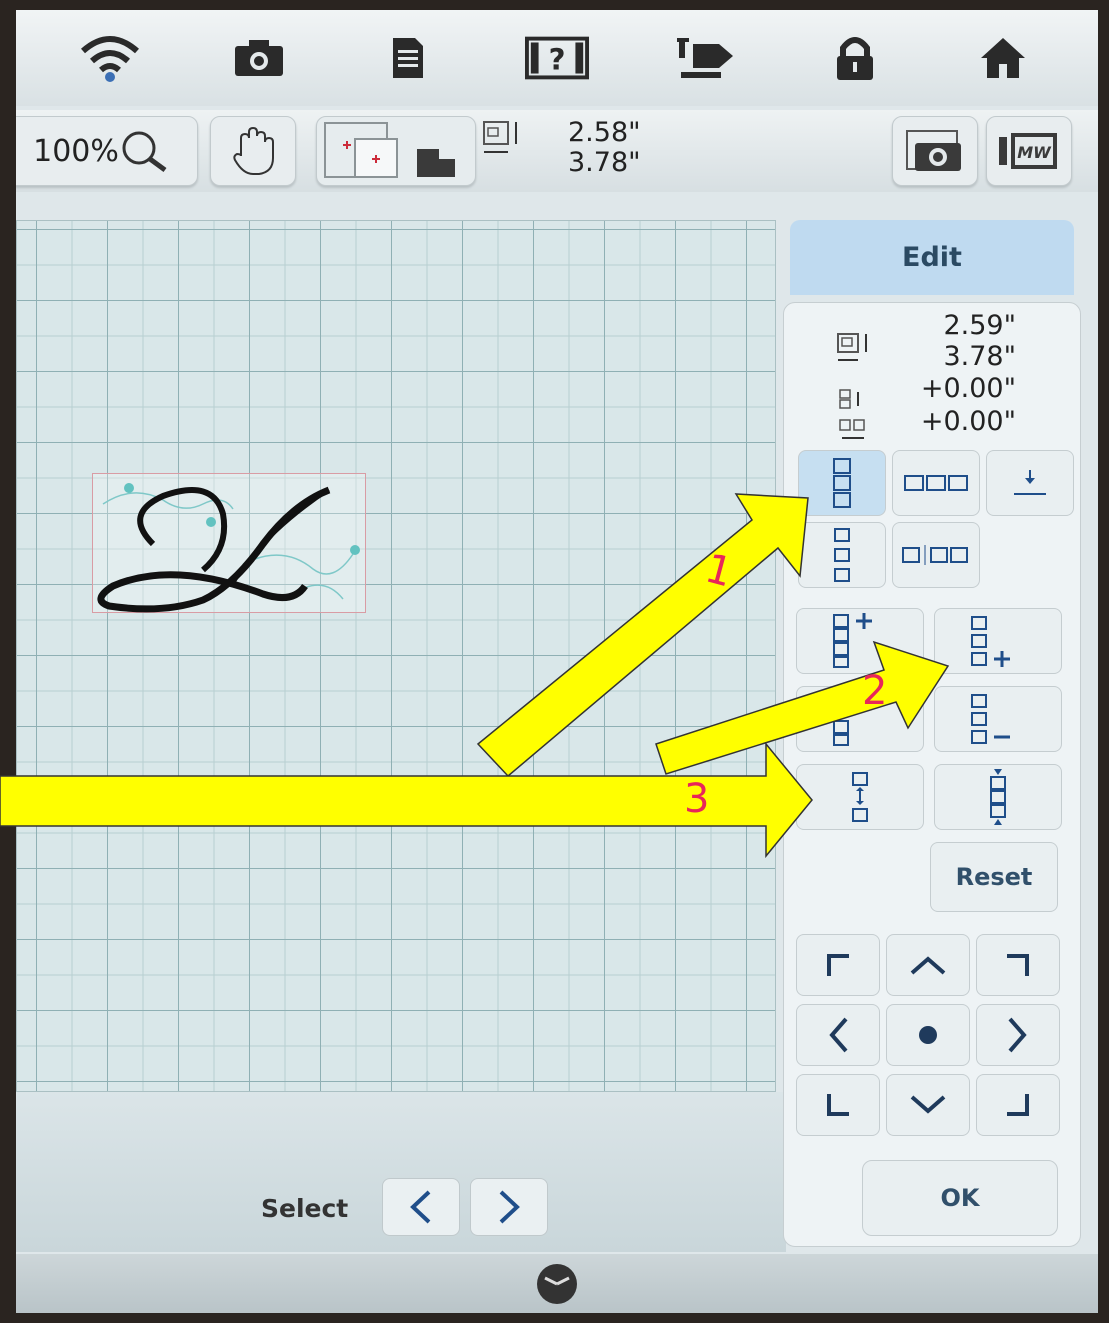 Image resolution: width=1109 pixels, height=1323 pixels. I want to click on lock-icon, so click(855, 58).